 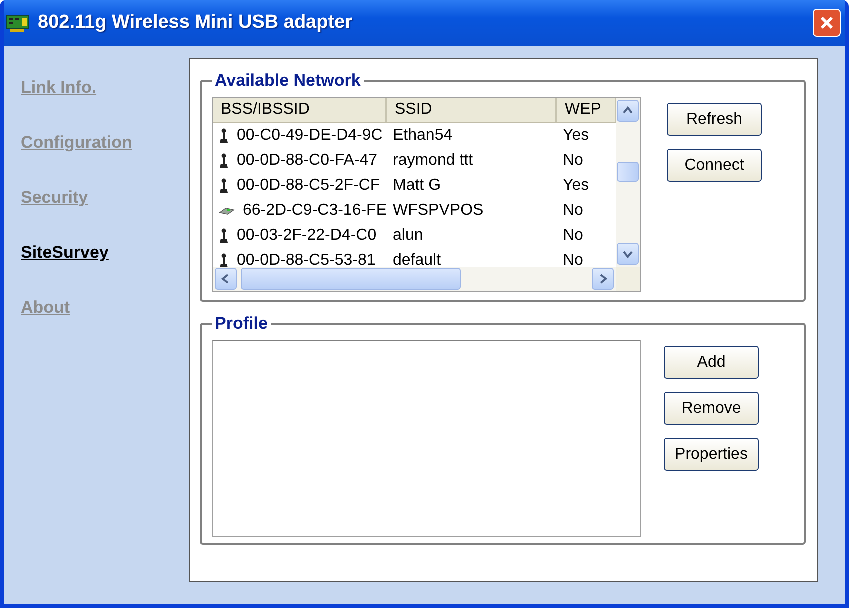 I want to click on action-button: Add, so click(x=711, y=362).